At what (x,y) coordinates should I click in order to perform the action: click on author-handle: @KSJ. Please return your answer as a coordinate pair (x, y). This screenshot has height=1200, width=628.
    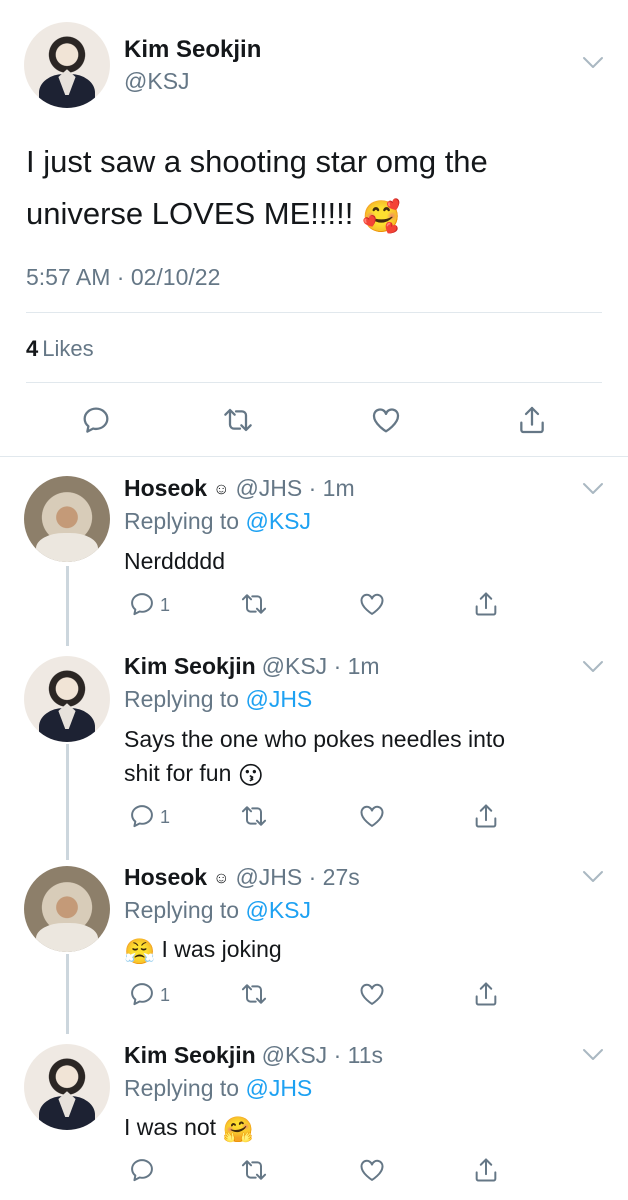
    Looking at the image, I should click on (157, 81).